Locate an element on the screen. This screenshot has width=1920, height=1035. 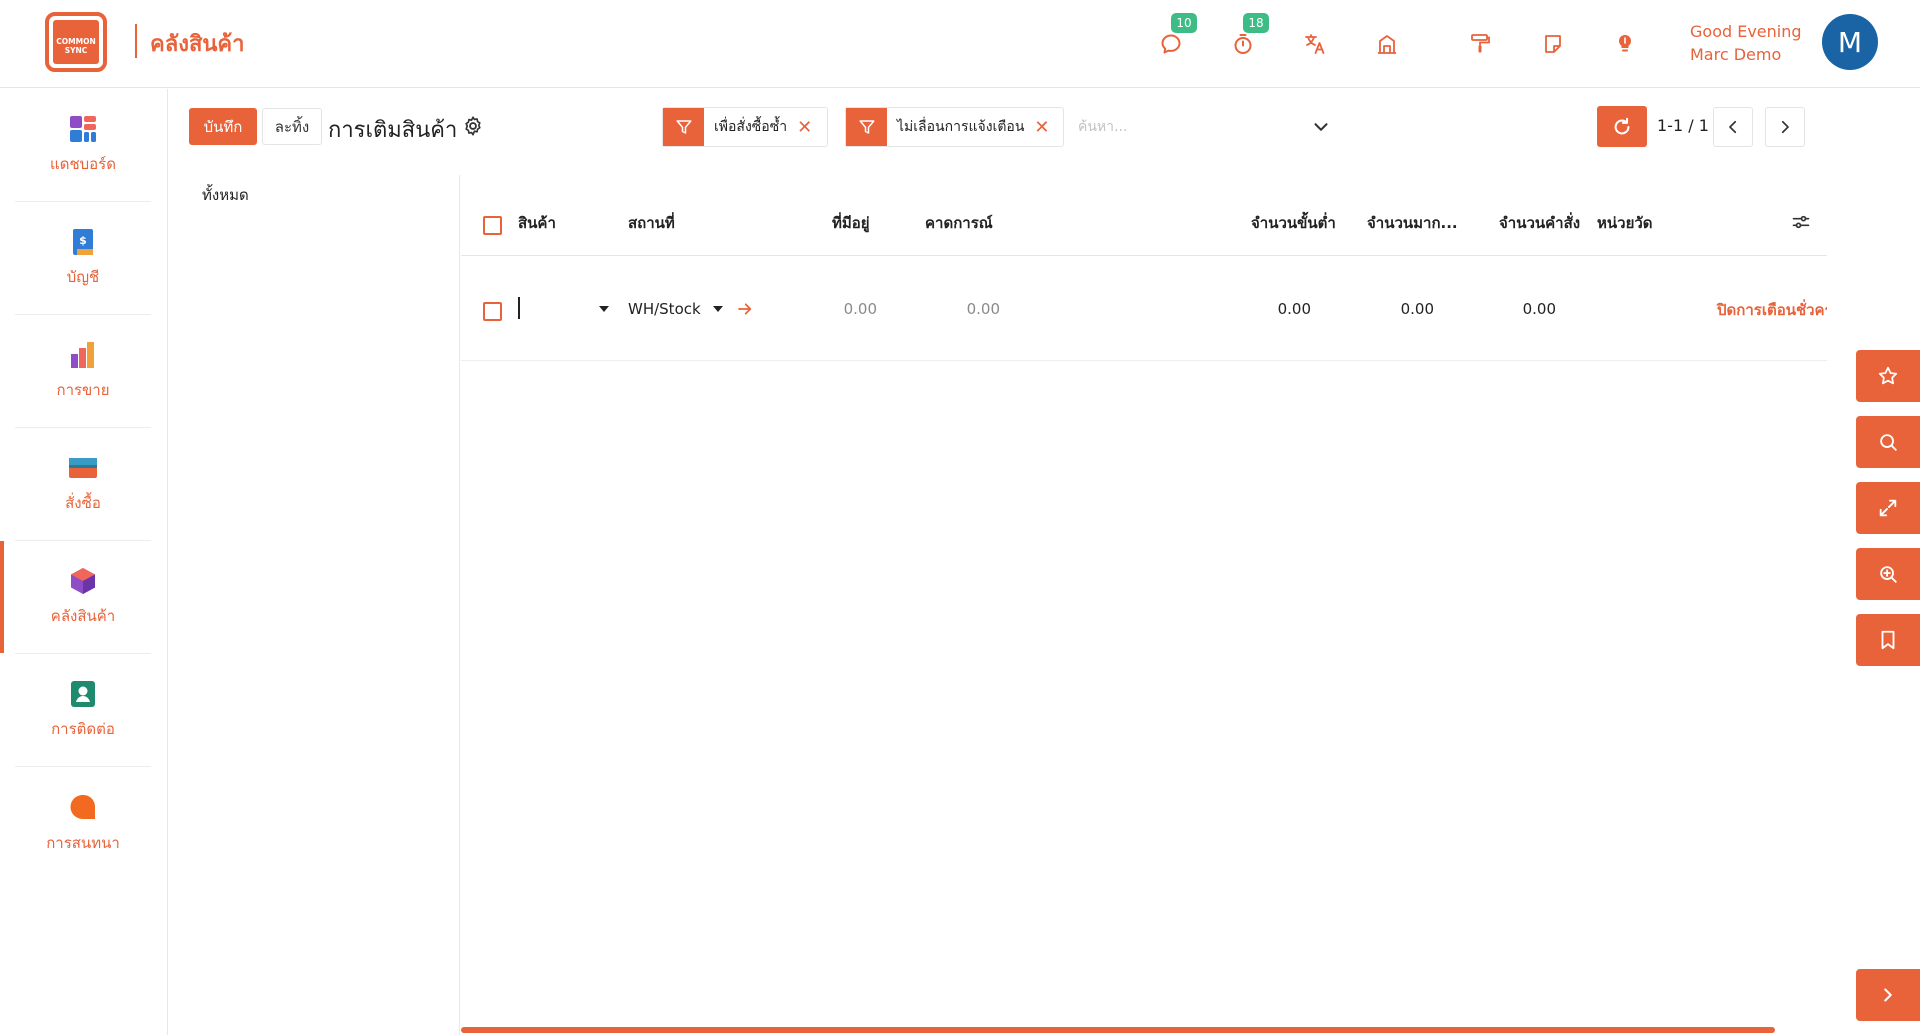
sidebar-item-label: การสนทนา is located at coordinates (83, 842).